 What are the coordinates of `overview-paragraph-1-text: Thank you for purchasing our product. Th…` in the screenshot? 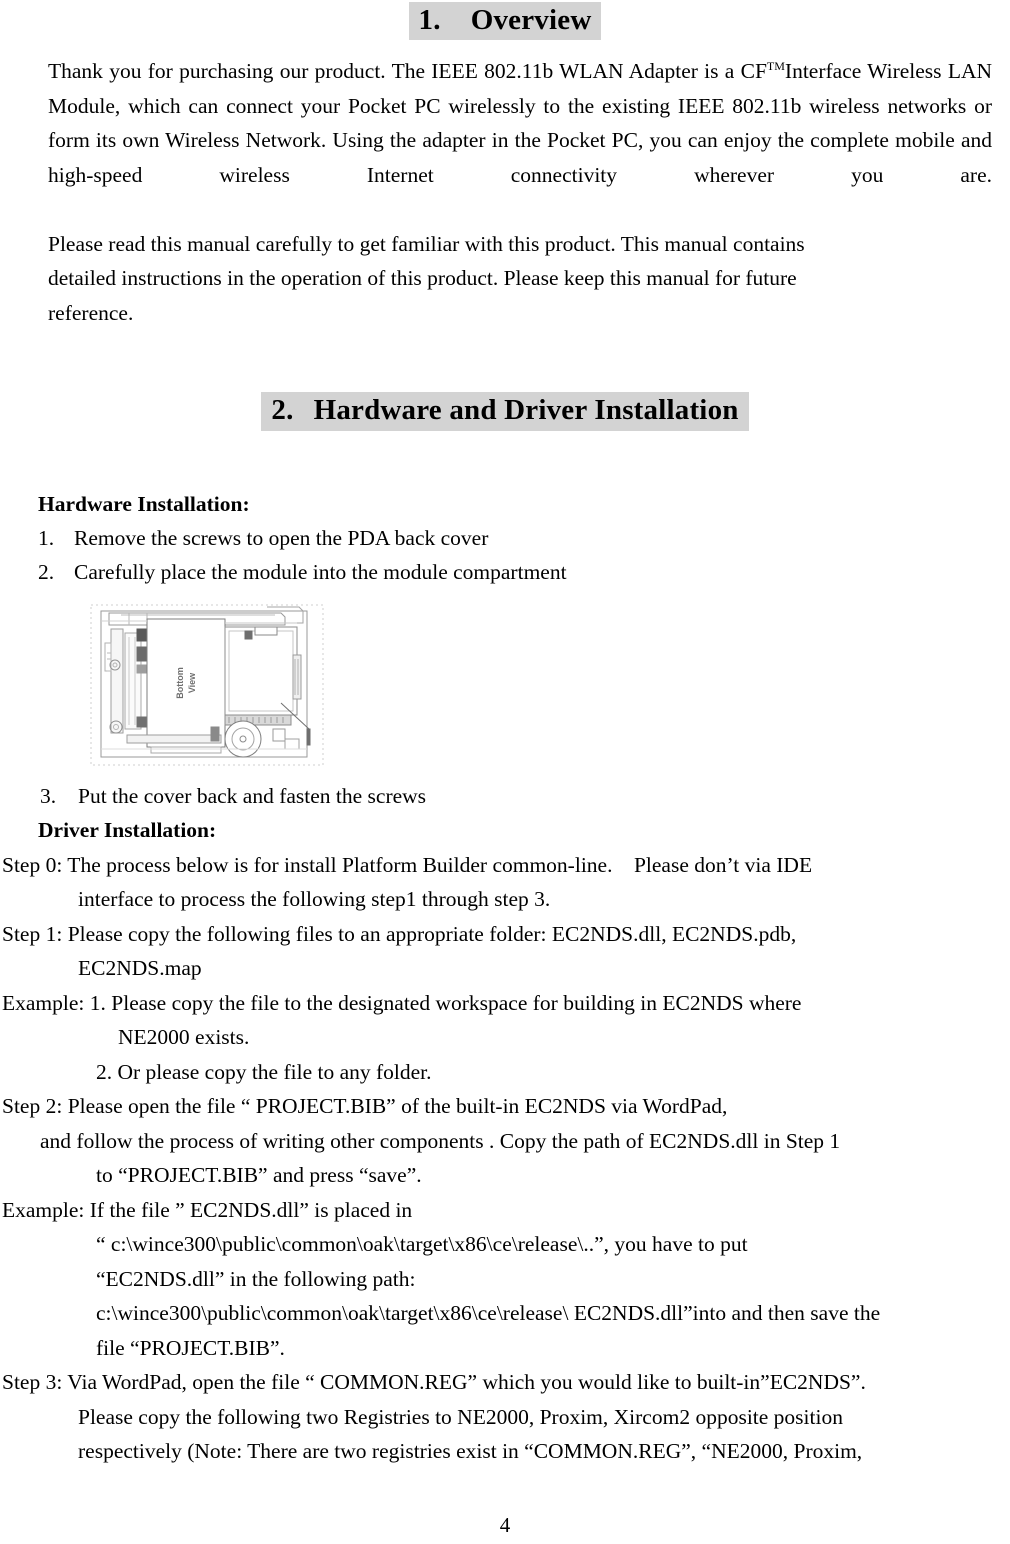 It's located at (407, 71).